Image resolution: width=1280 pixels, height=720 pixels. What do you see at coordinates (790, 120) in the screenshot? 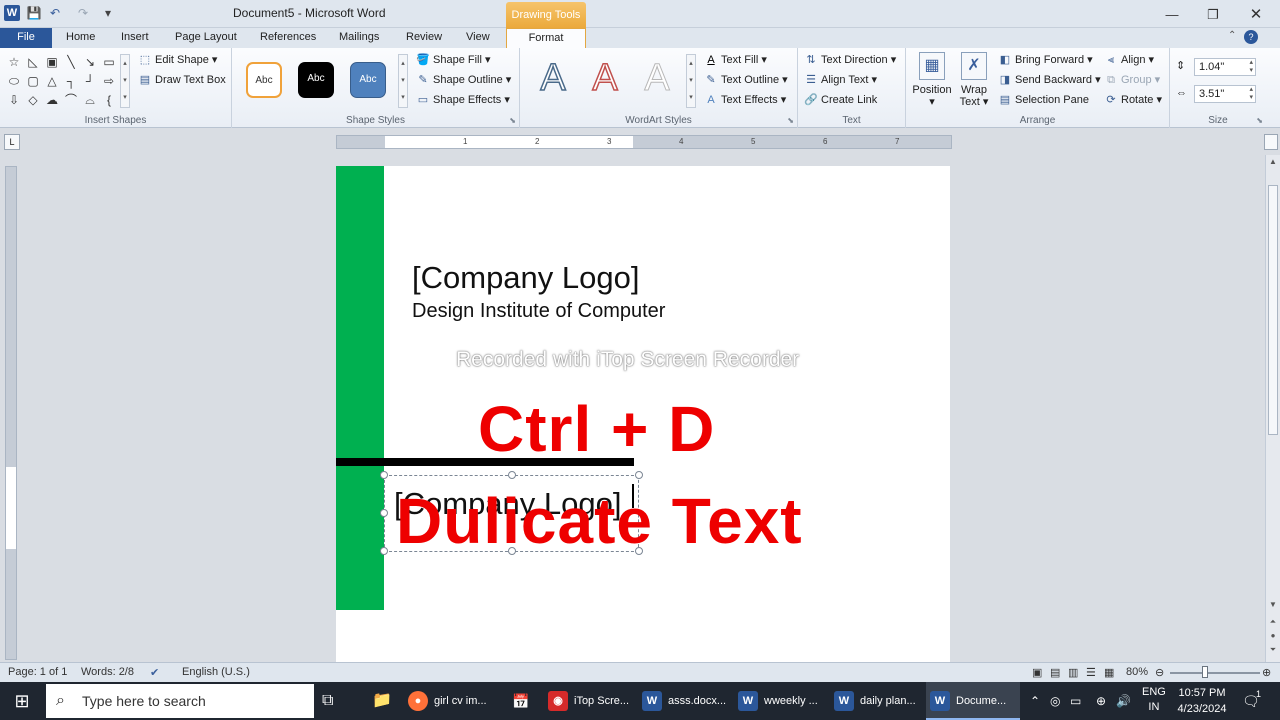
I see `wordart-styles-launcher-icon: ⬊` at bounding box center [790, 120].